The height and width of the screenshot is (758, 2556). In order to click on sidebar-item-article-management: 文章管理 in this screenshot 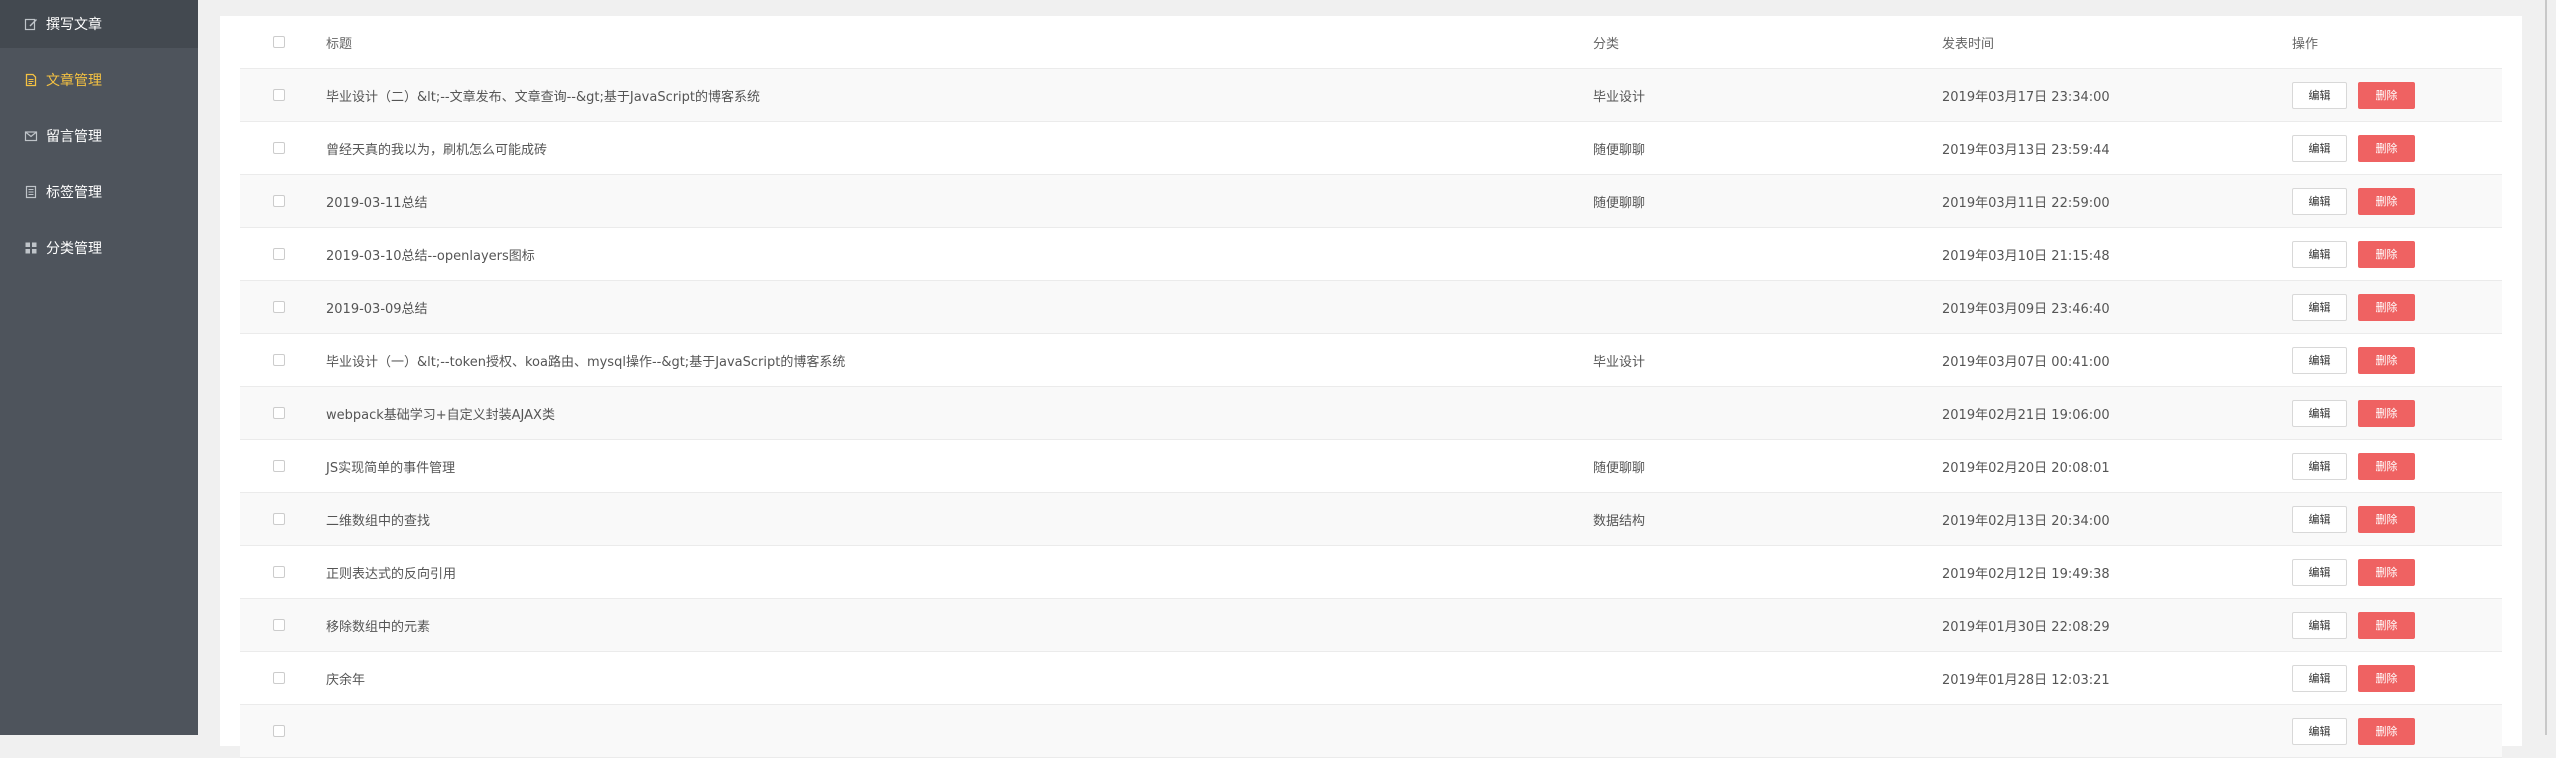, I will do `click(99, 80)`.